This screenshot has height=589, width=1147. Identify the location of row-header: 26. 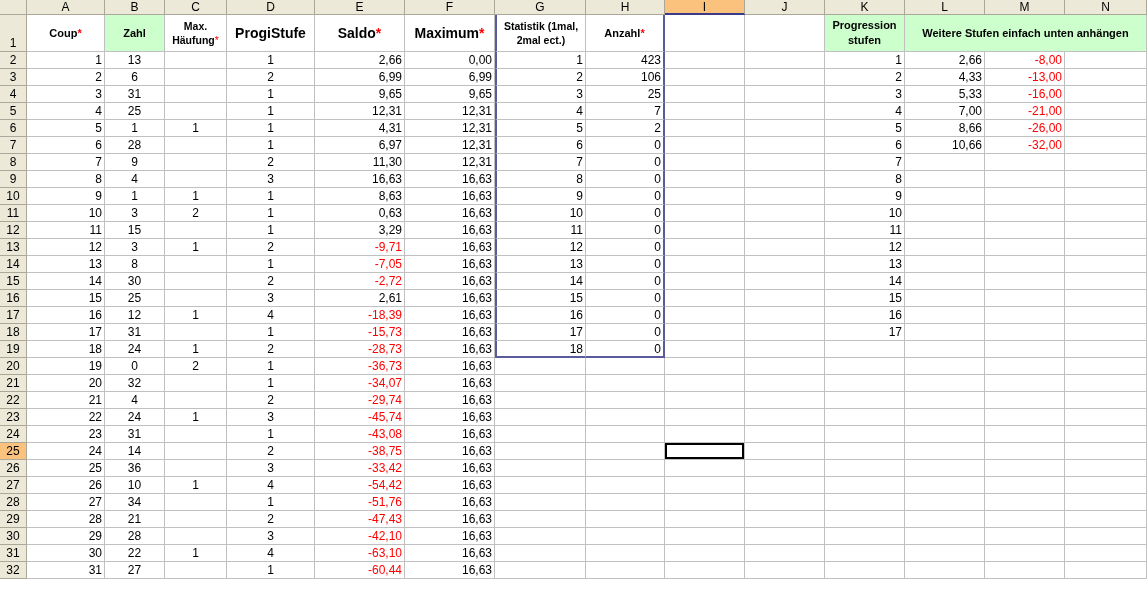
(13, 468).